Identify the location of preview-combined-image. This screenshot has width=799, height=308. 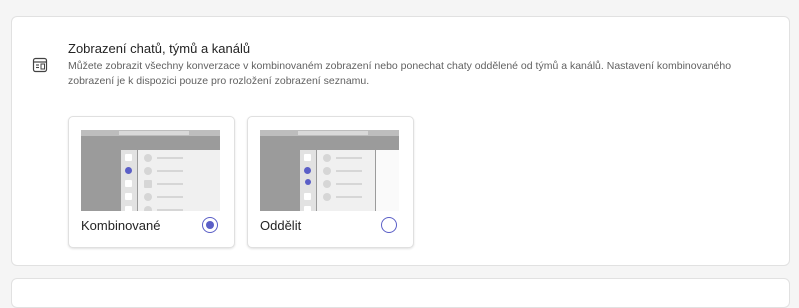
(150, 170).